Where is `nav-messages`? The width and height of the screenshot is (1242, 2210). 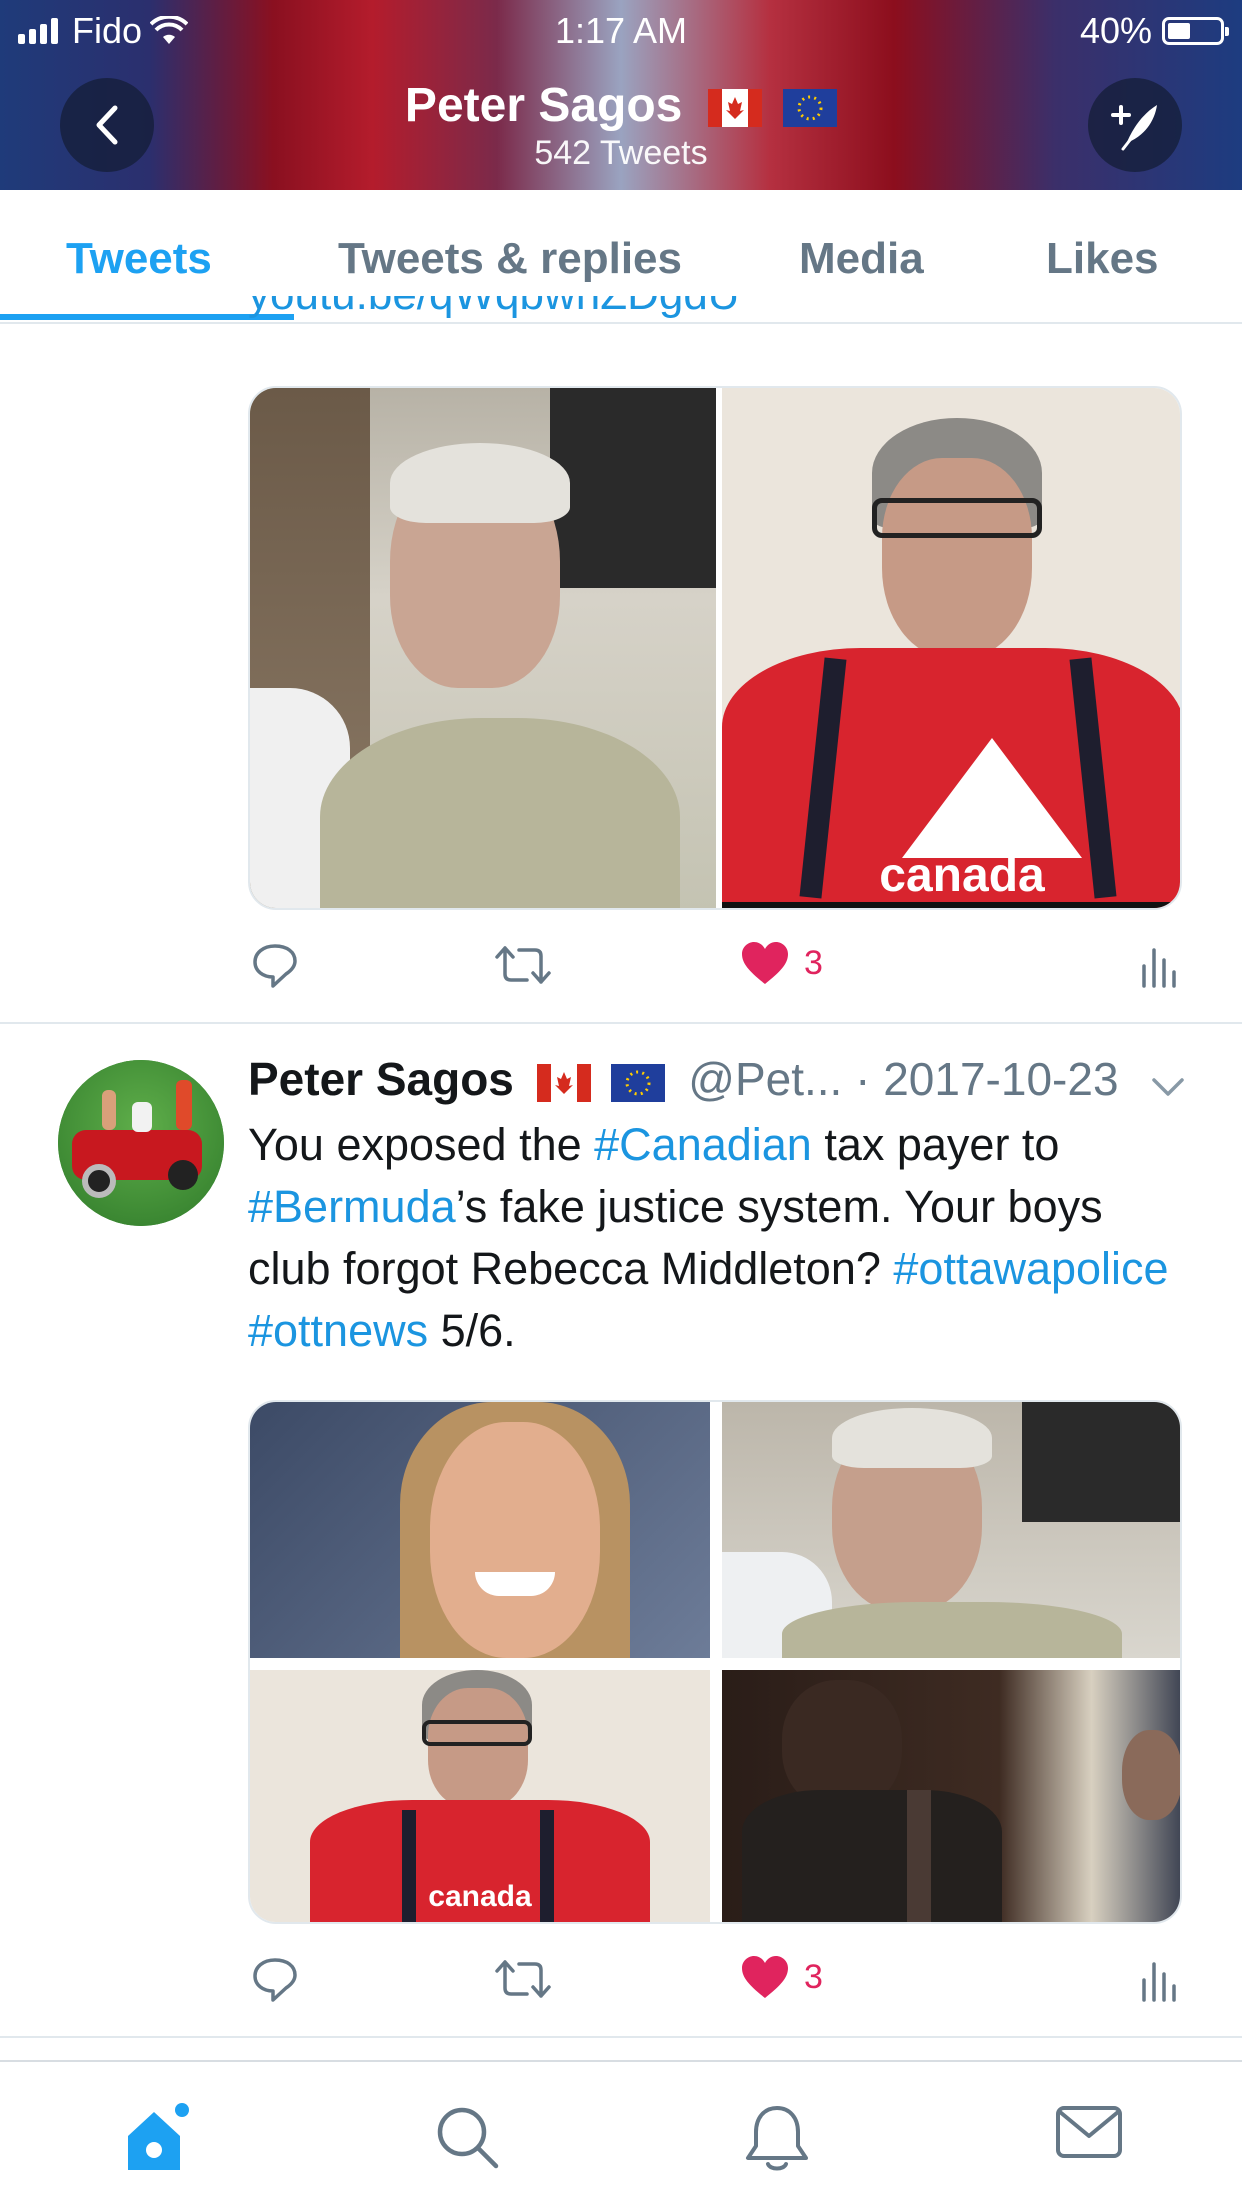
nav-messages is located at coordinates (1089, 2134).